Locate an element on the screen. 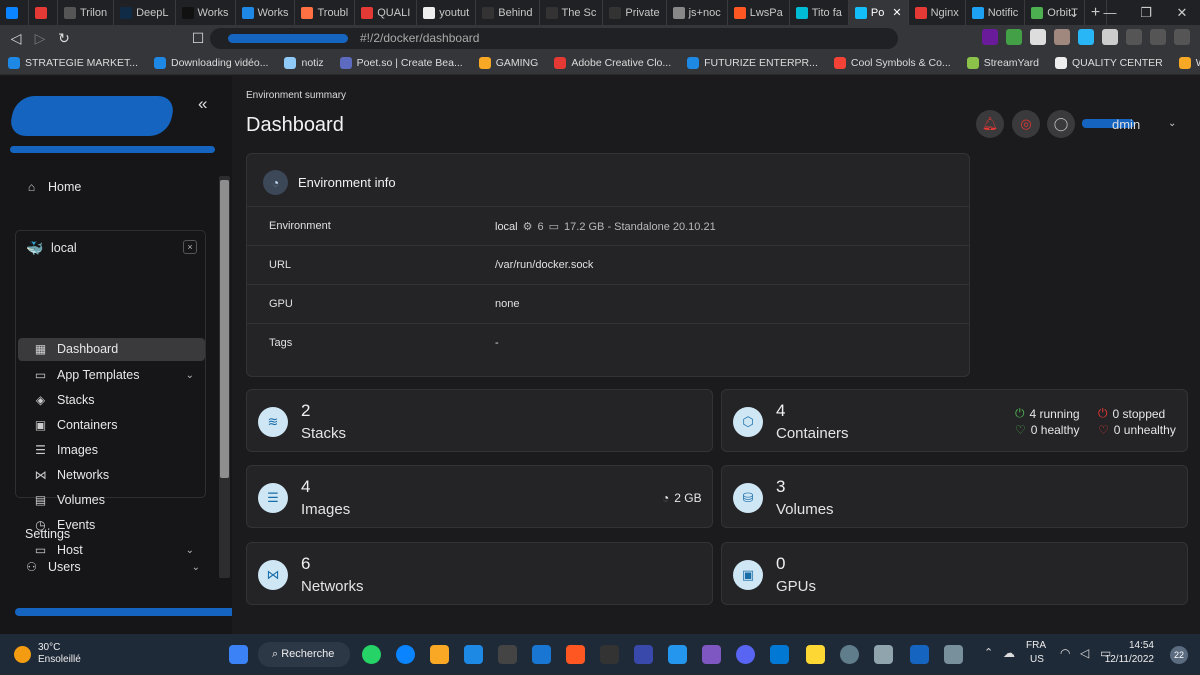 The height and width of the screenshot is (675, 1200). extensions-puzzle-icon is located at coordinates (1110, 37).